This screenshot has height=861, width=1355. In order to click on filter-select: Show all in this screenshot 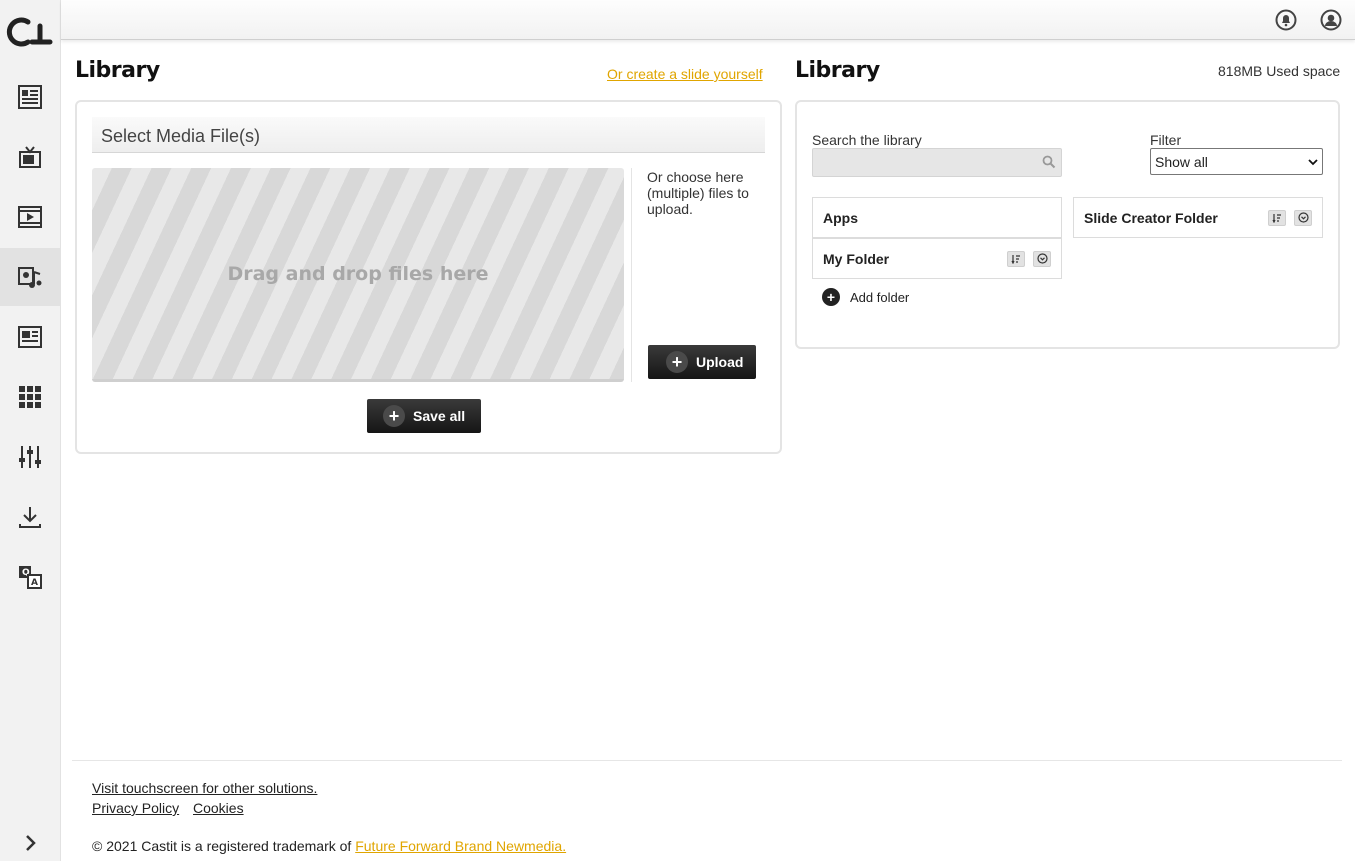, I will do `click(1236, 161)`.